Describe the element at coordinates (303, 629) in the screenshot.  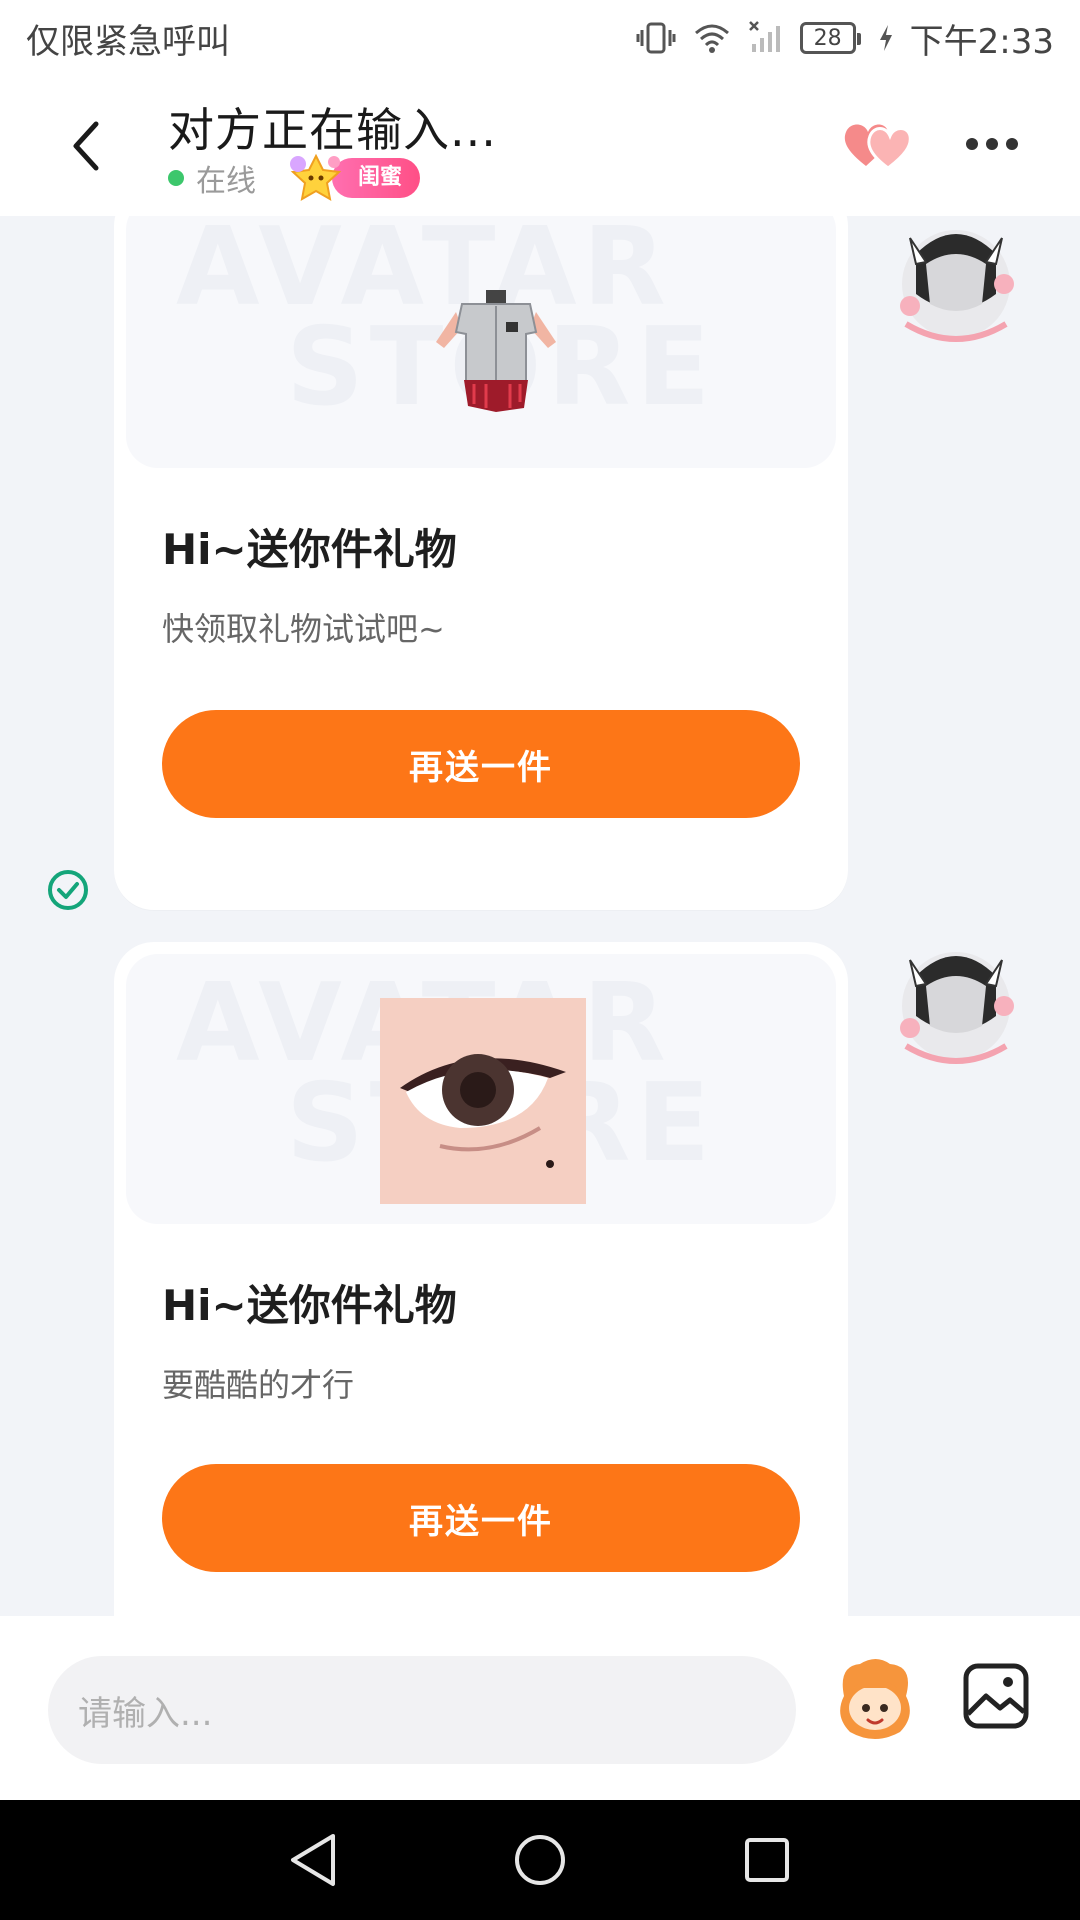
I see `gift-card-subtitle: 快领取礼物试试吧~` at that location.